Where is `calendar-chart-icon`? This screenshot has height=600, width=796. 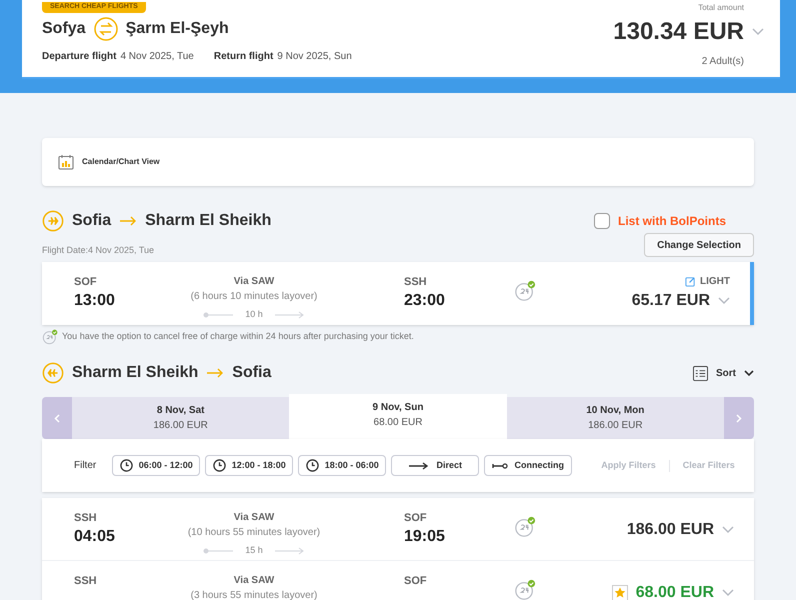 calendar-chart-icon is located at coordinates (66, 162).